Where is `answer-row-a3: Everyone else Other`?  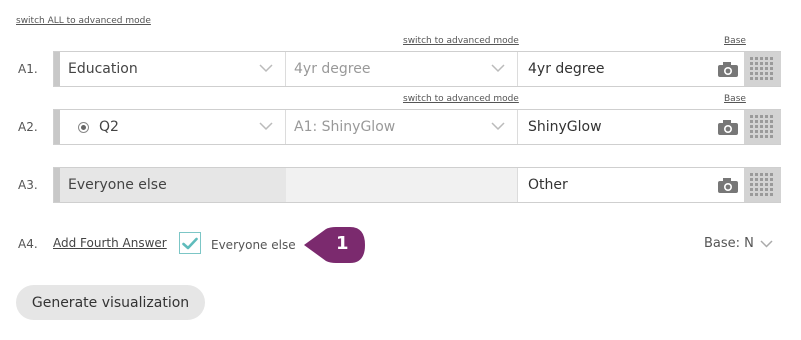
answer-row-a3: Everyone else Other is located at coordinates (417, 185).